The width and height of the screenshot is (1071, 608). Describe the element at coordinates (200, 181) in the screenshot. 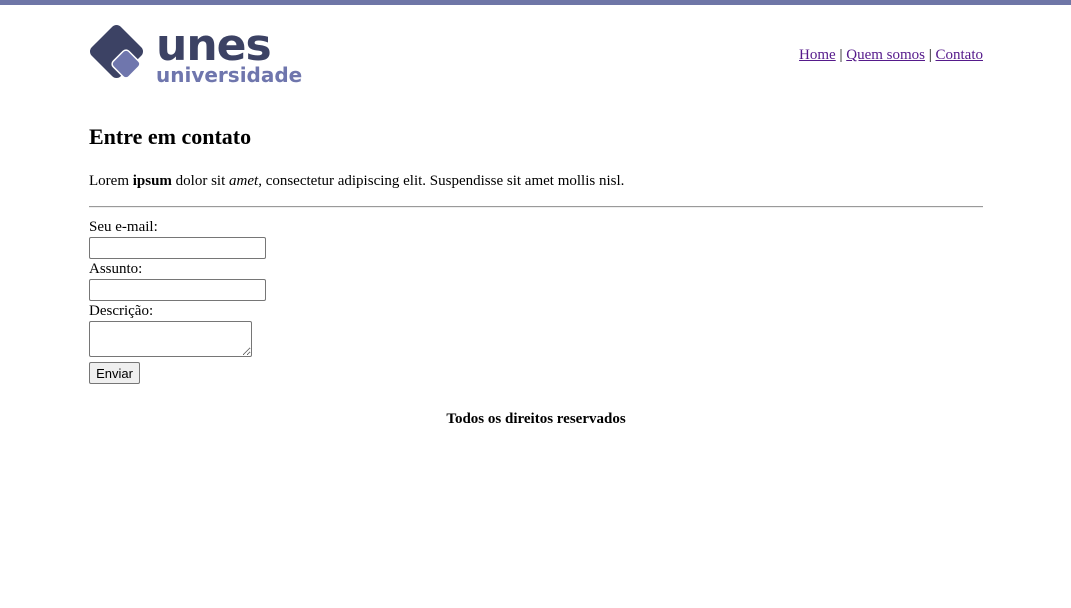

I see `intro-text: dolor sit` at that location.